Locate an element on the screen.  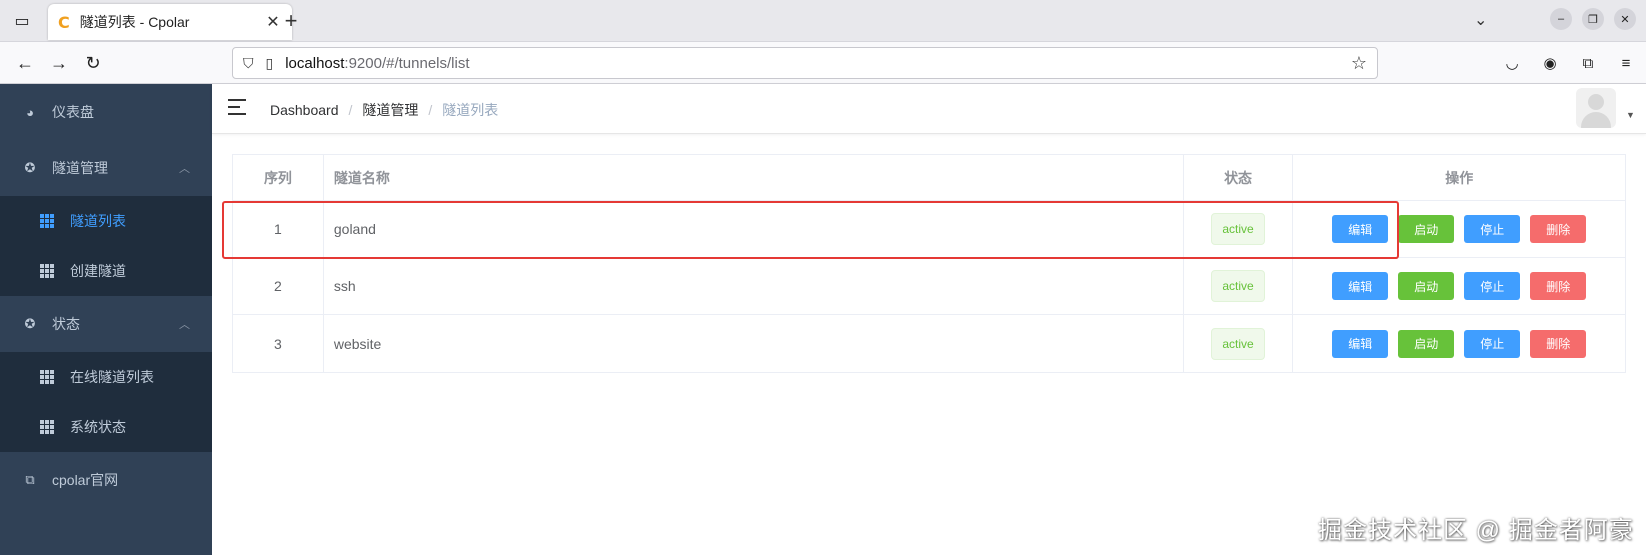
breadcrumb: Dashboard / 隧道管理 / 隧道列表 is located at coordinates (384, 110).